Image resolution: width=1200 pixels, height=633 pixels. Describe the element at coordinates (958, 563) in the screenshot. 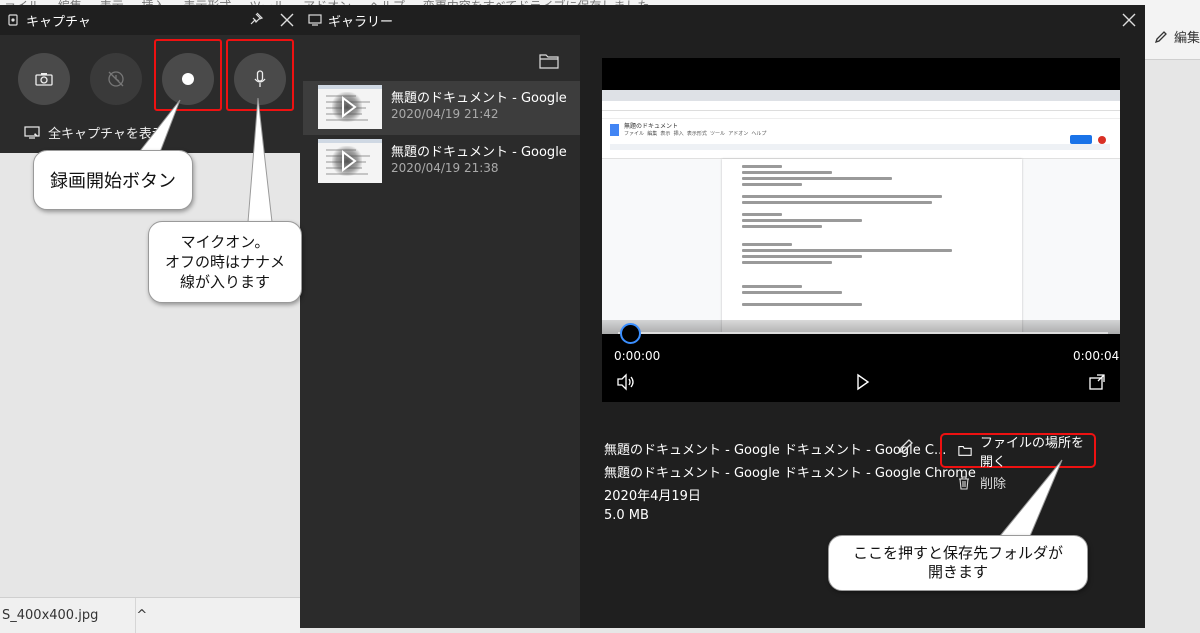

I see `folder-callout: ここを押すと保存先フォルダが 開きます` at that location.